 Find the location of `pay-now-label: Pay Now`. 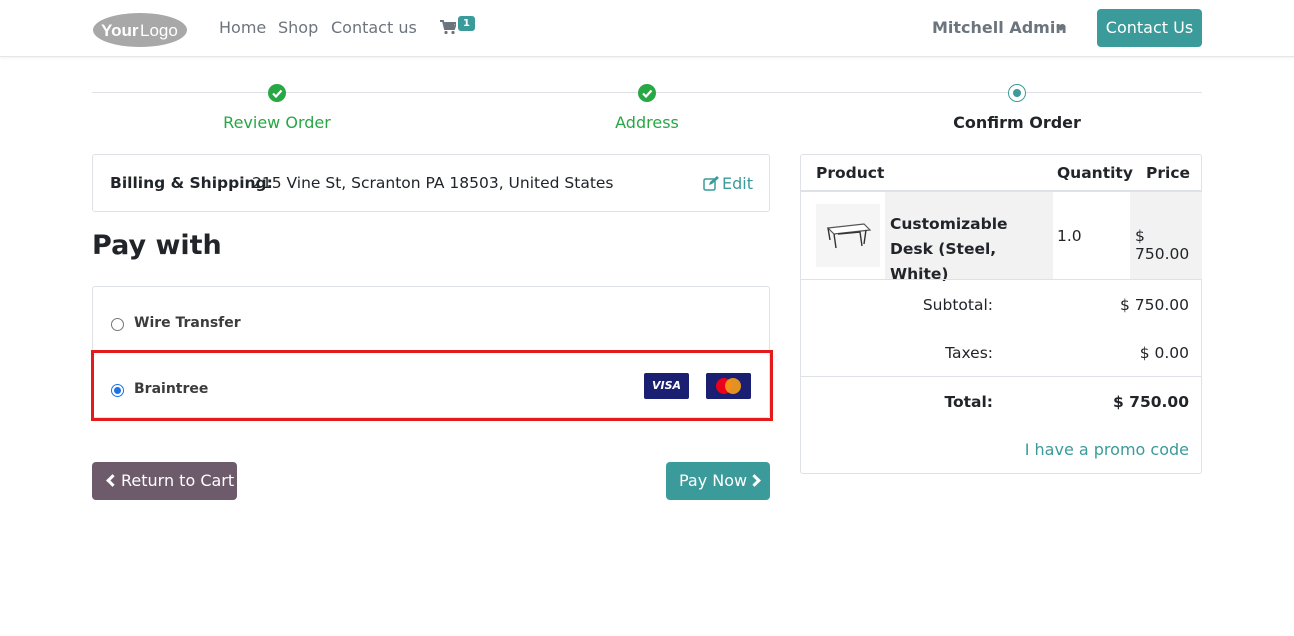

pay-now-label: Pay Now is located at coordinates (713, 480).